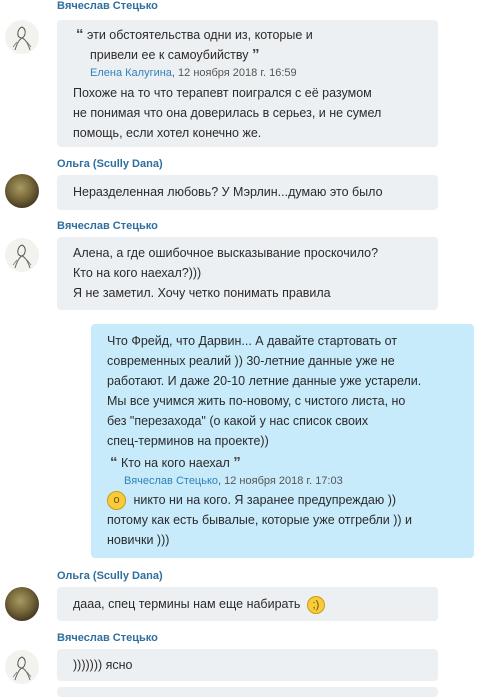  What do you see at coordinates (167, 133) in the screenshot?
I see `message-text: помощь, если хотел конечно же.` at bounding box center [167, 133].